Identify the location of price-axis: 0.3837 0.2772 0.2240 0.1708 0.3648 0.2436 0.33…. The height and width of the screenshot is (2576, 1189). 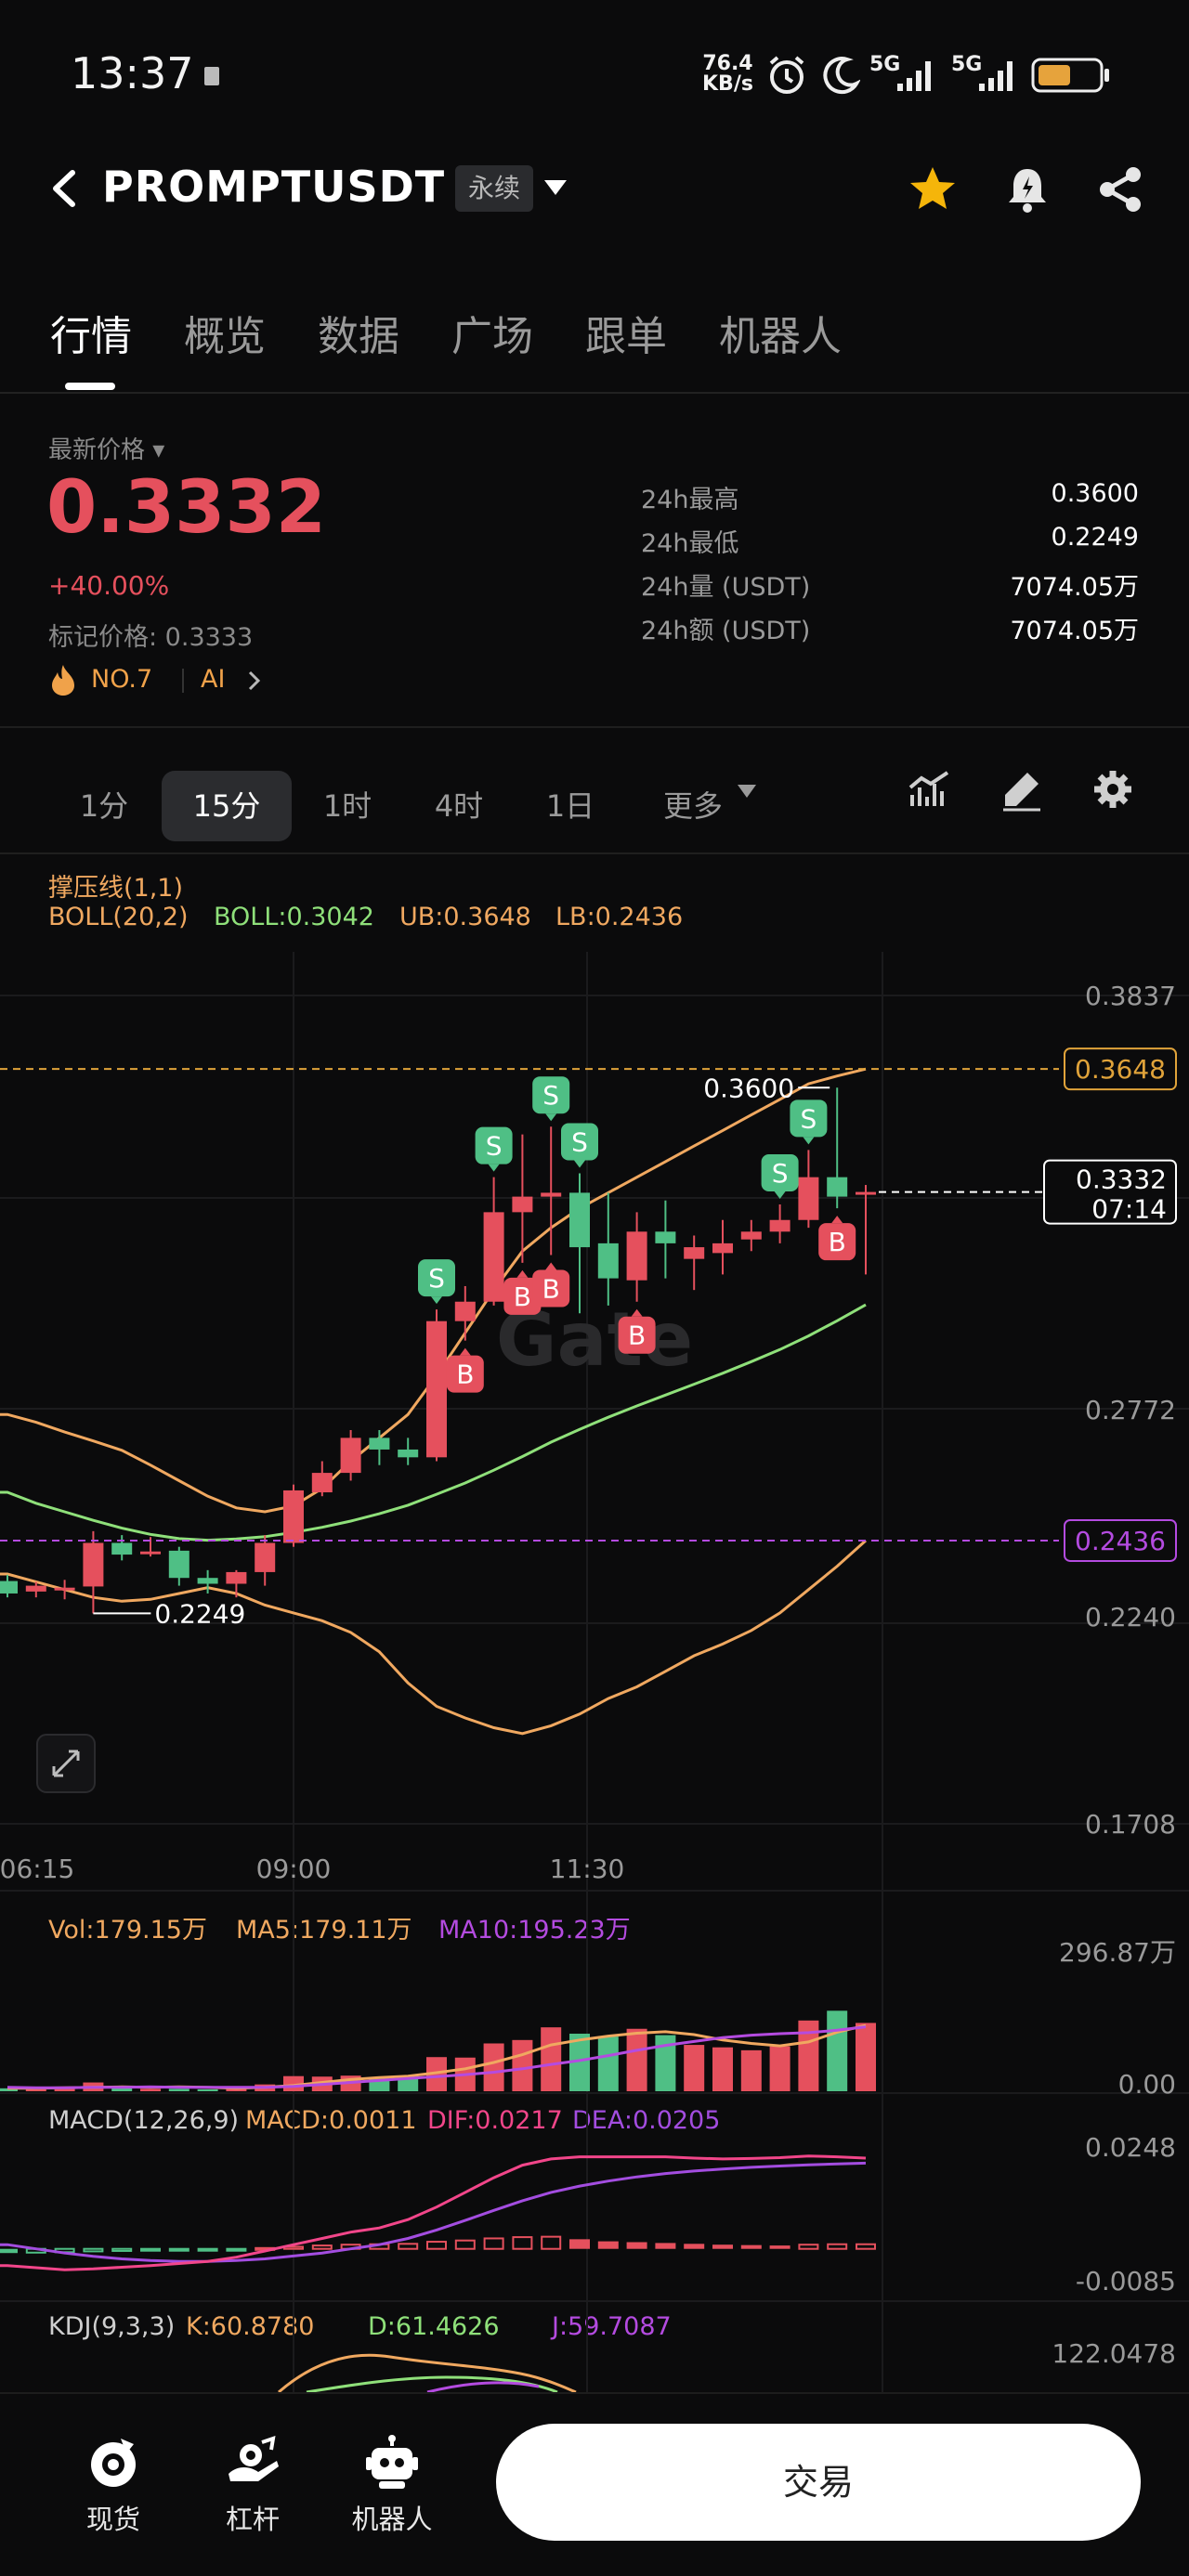
(1110, 1411).